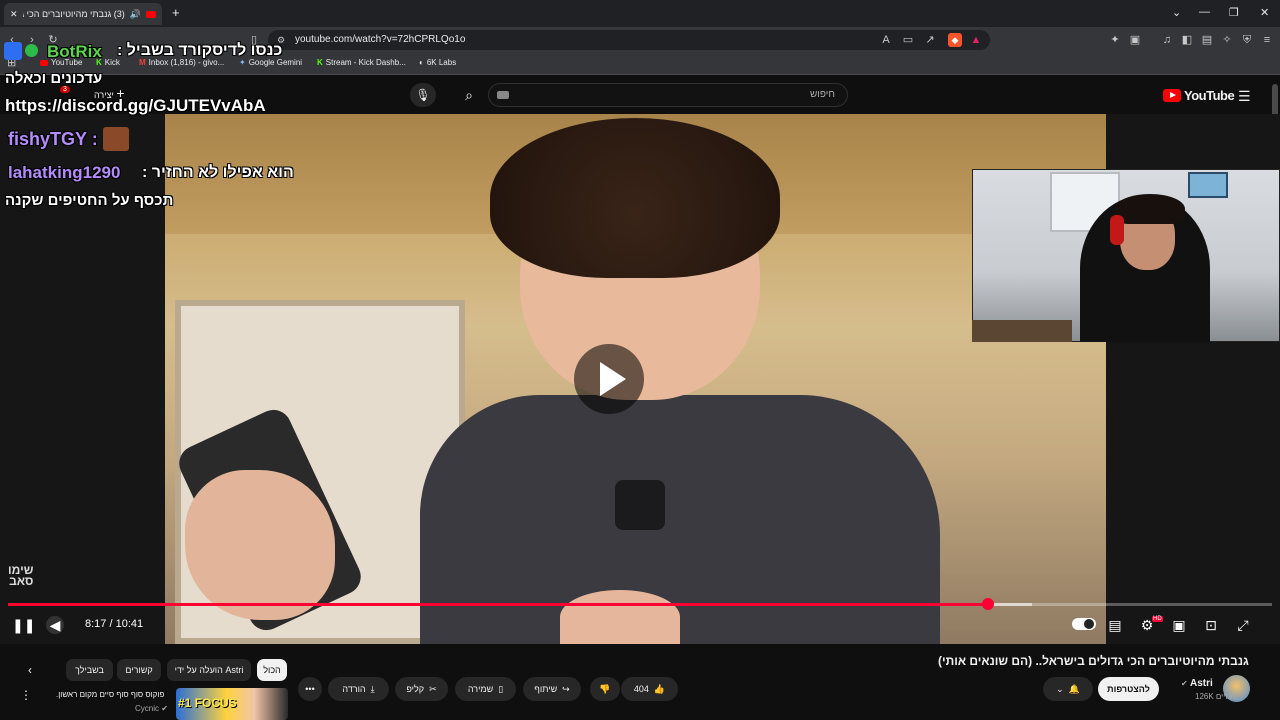 The height and width of the screenshot is (720, 1280). What do you see at coordinates (110, 694) in the screenshot?
I see `related-title: פוקוס סוף סוף סיים מקום ראשון.` at bounding box center [110, 694].